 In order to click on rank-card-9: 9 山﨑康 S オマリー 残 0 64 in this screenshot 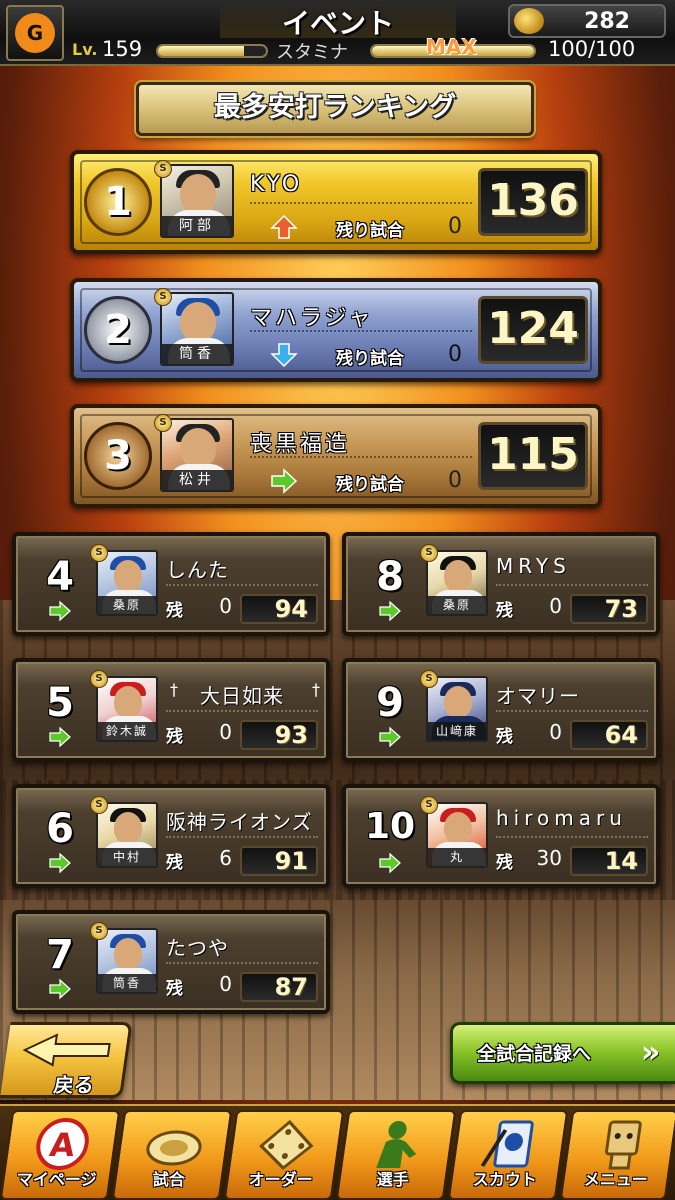, I will do `click(501, 710)`.